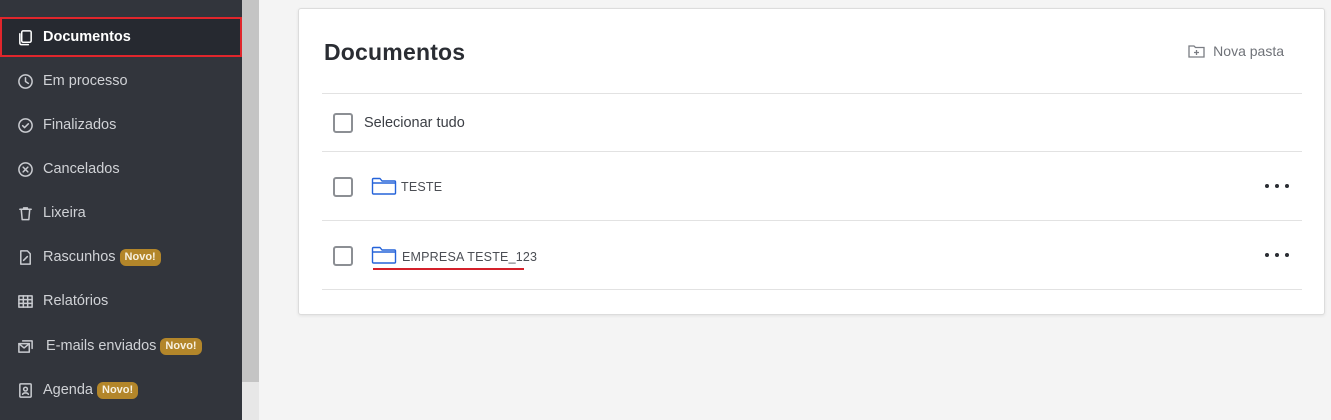 The height and width of the screenshot is (420, 1331). Describe the element at coordinates (395, 52) in the screenshot. I see `page-title: Documentos` at that location.